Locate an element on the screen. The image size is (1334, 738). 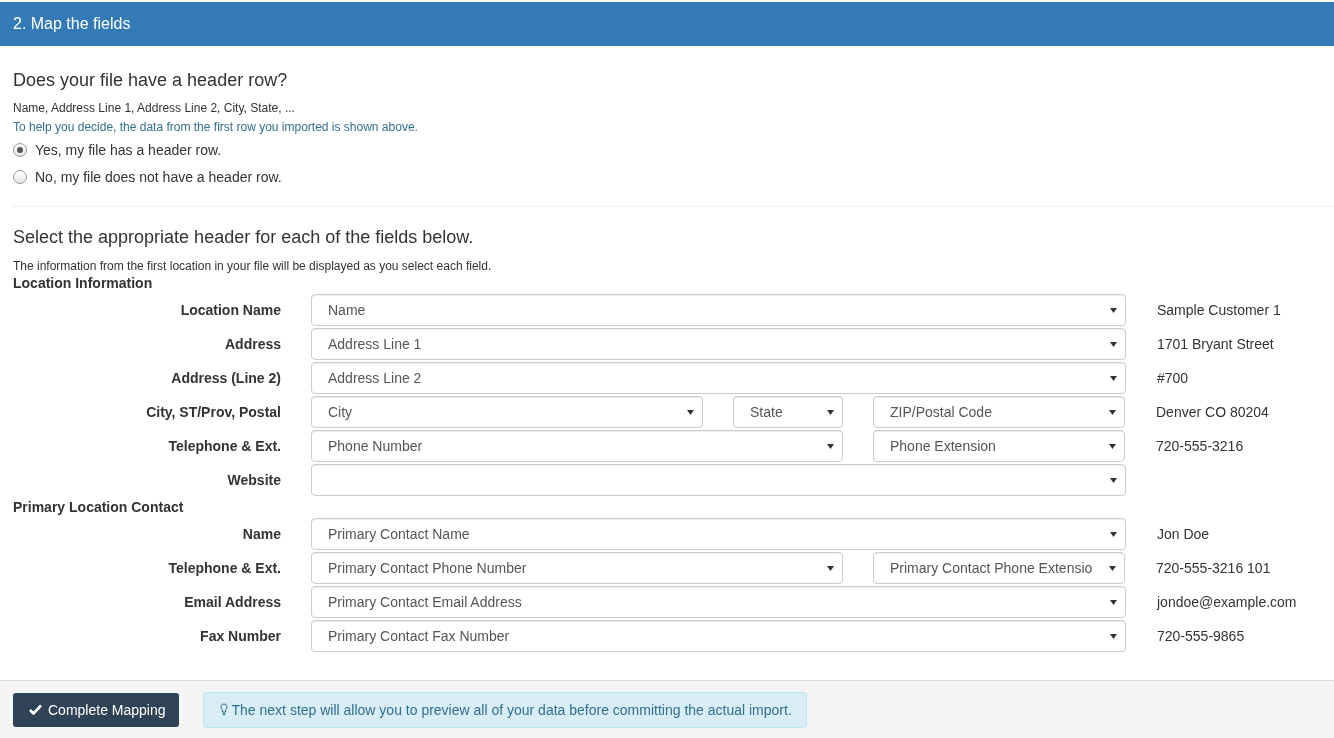
radio-label: No, my file does not have a header row. is located at coordinates (158, 176).